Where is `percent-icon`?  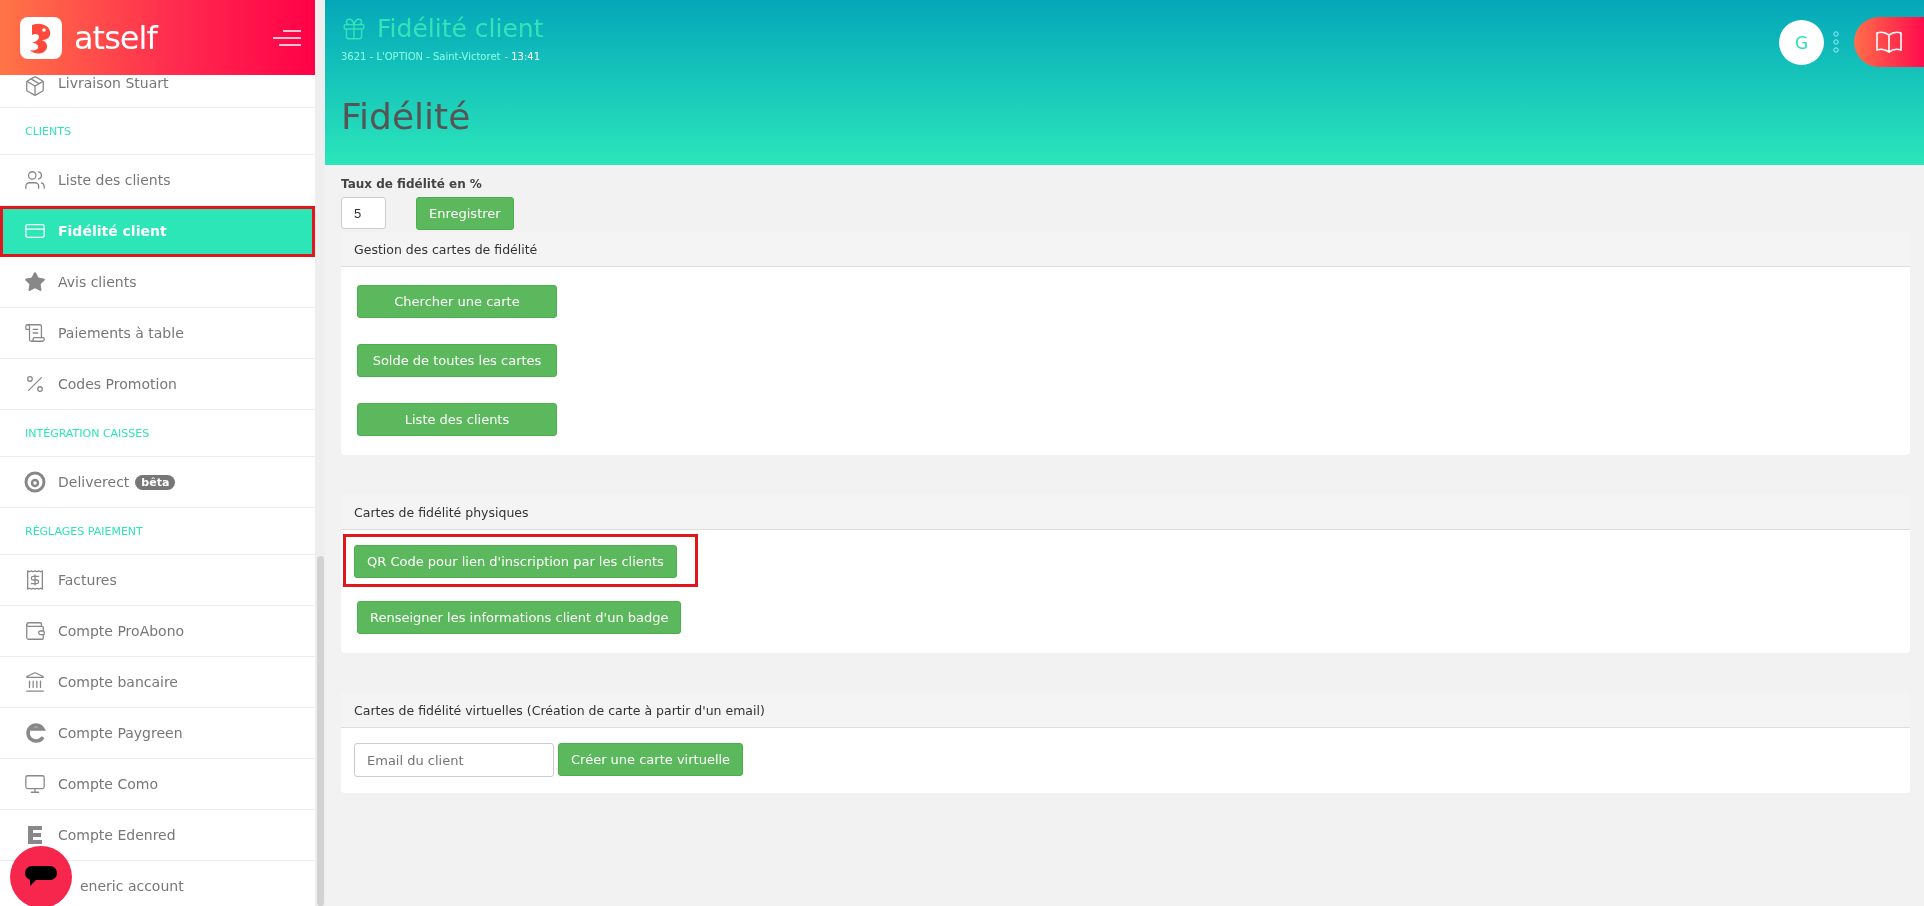
percent-icon is located at coordinates (35, 384).